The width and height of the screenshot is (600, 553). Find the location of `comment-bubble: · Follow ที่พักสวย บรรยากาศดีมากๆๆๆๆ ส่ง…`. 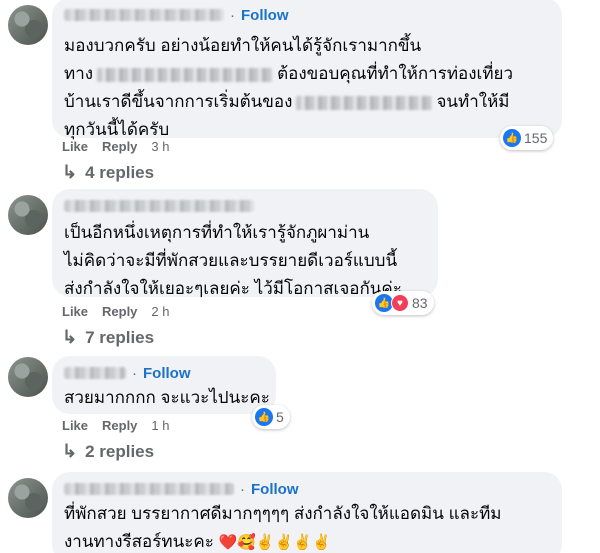

comment-bubble: · Follow ที่พักสวย บรรยากาศดีมากๆๆๆๆ ส่ง… is located at coordinates (307, 512).